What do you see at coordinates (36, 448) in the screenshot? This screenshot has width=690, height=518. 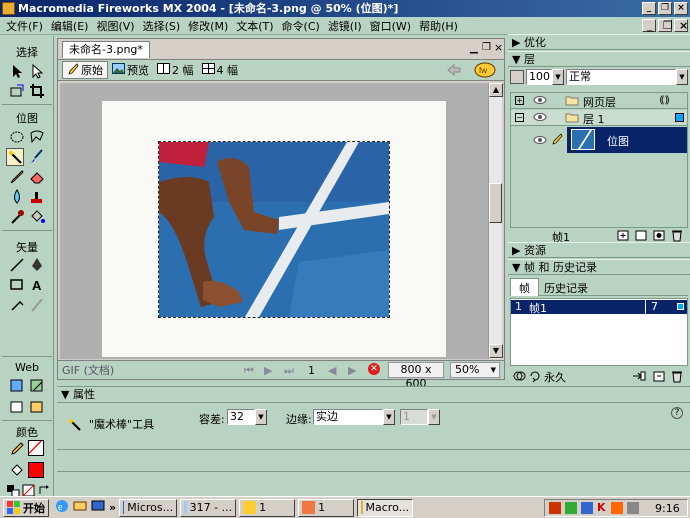 I see `stroke-color-swatch` at bounding box center [36, 448].